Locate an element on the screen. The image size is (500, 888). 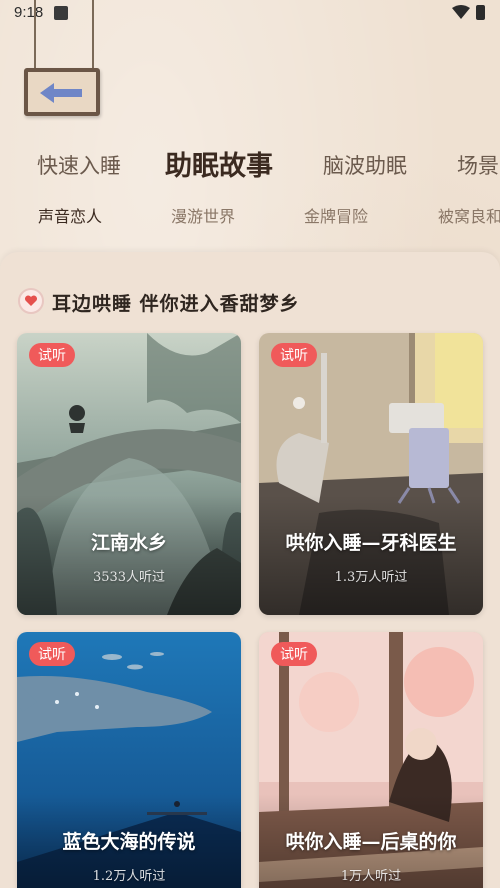
back-button is located at coordinates (62, 92).